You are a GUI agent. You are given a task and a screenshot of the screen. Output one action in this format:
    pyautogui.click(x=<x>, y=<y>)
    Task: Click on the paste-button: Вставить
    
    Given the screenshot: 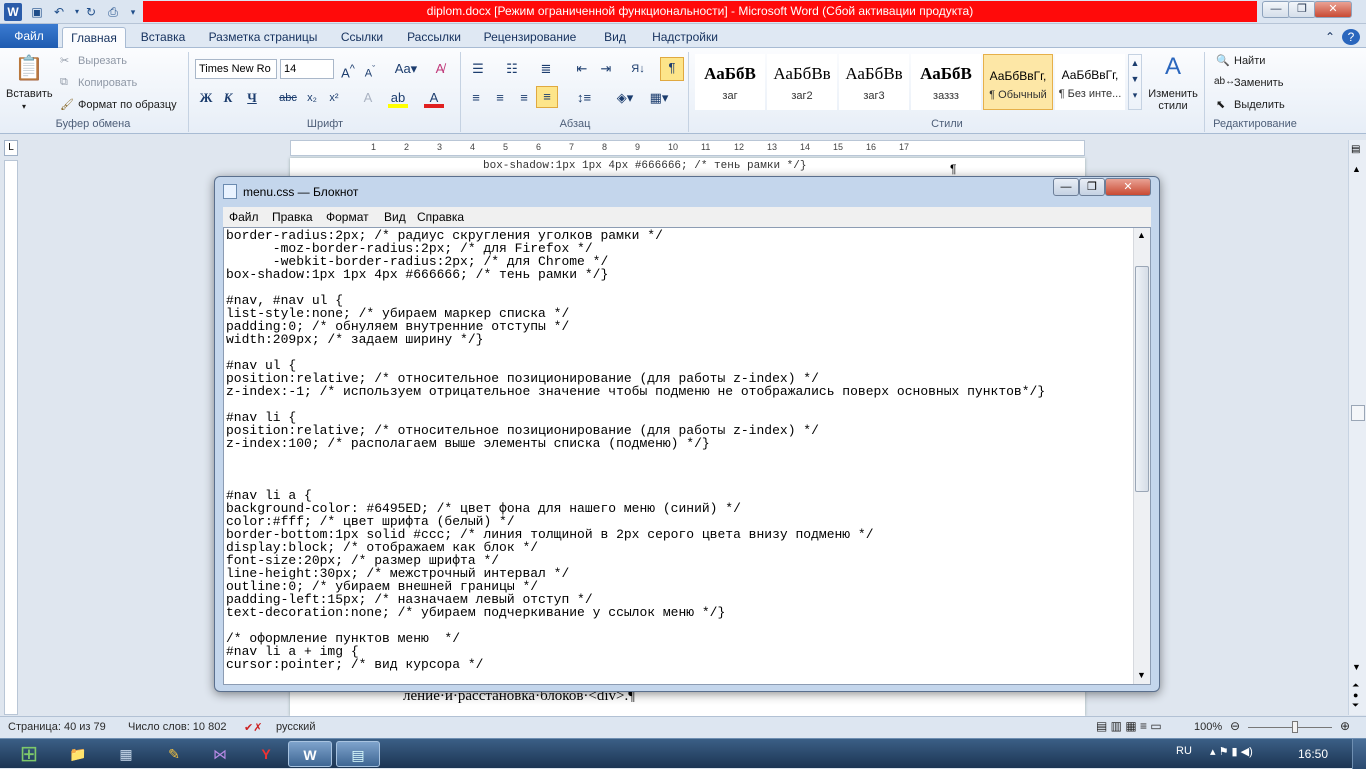 What is the action you would take?
    pyautogui.click(x=29, y=94)
    